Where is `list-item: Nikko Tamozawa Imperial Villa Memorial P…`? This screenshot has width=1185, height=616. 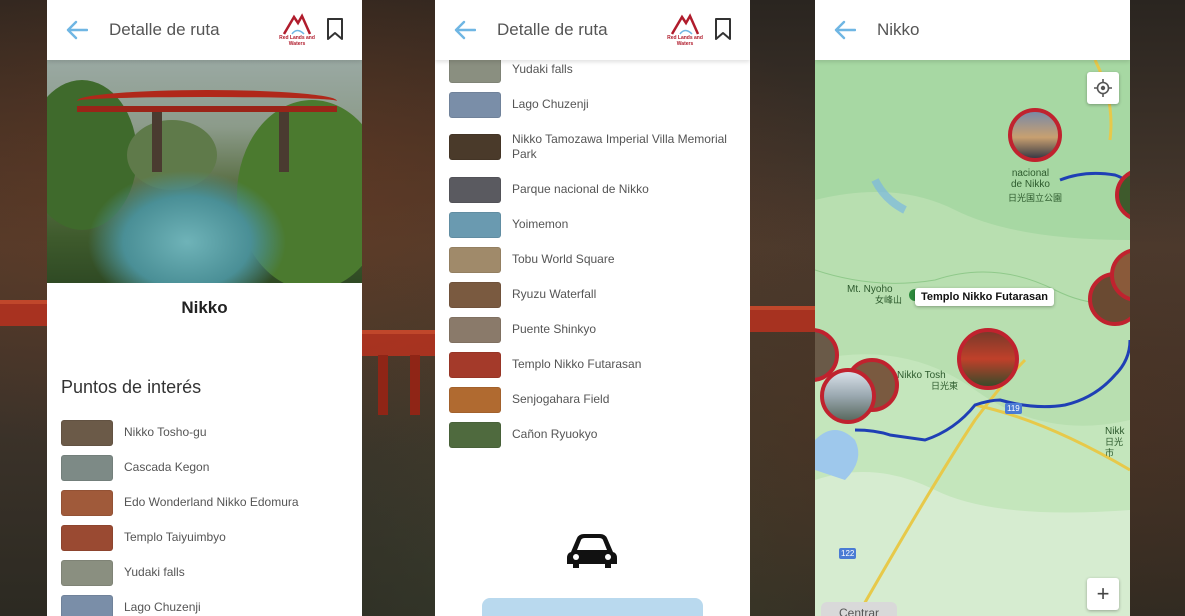
list-item: Nikko Tamozawa Imperial Villa Memorial P… is located at coordinates (594, 147).